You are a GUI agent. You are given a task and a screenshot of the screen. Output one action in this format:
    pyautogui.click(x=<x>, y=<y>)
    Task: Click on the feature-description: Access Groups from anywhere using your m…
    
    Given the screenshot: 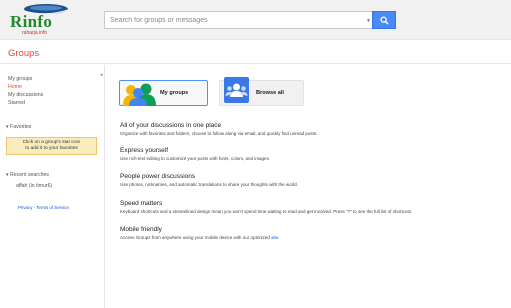 What is the action you would take?
    pyautogui.click(x=200, y=237)
    